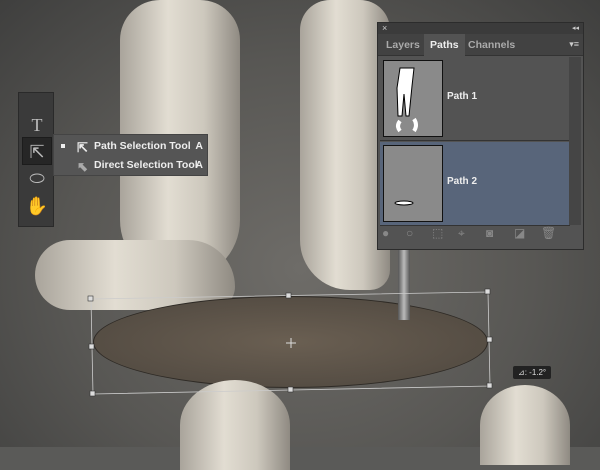 The width and height of the screenshot is (600, 470). I want to click on fill-path-icon: ●, so click(385, 233).